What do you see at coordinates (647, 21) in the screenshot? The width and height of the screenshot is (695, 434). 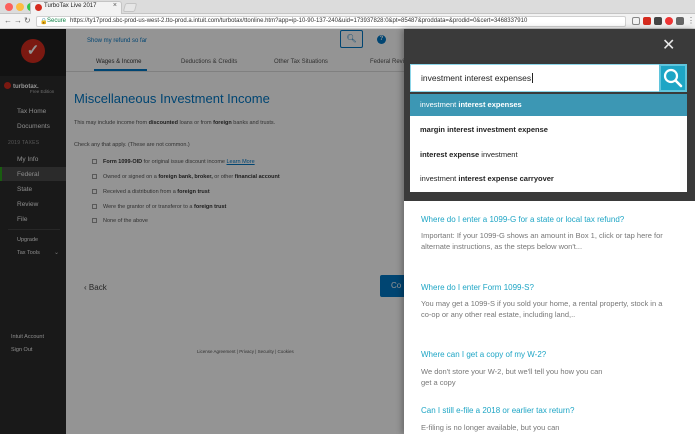 I see `extension-red-icon` at bounding box center [647, 21].